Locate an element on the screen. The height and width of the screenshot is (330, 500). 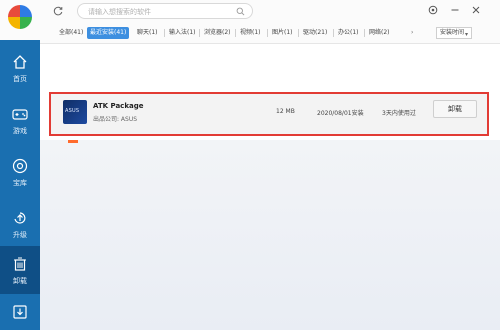
sort-select: 安装时间 ▾ is located at coordinates (454, 33).